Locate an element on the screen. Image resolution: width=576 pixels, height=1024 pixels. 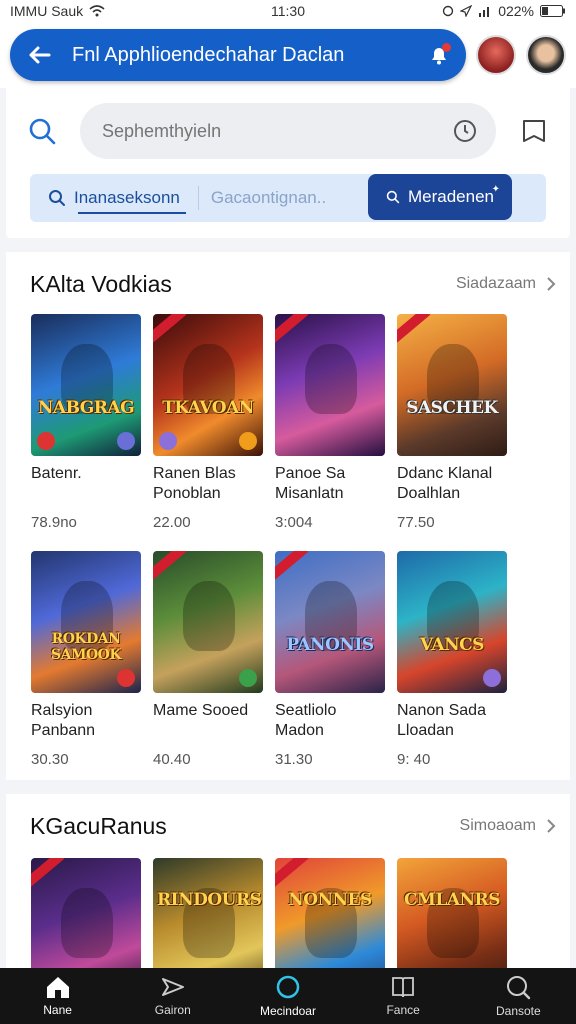
title-pill: Fnl Apphlioendechahar Daclan is located at coordinates (238, 55).